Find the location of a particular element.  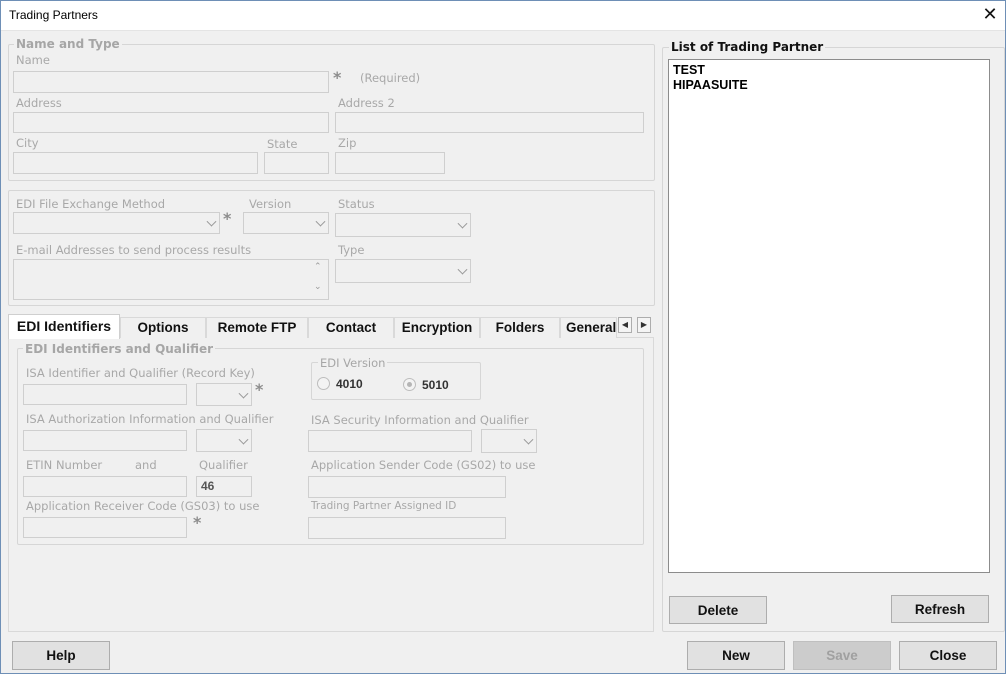

tab-scroll-left-icon: ◀ is located at coordinates (625, 325).